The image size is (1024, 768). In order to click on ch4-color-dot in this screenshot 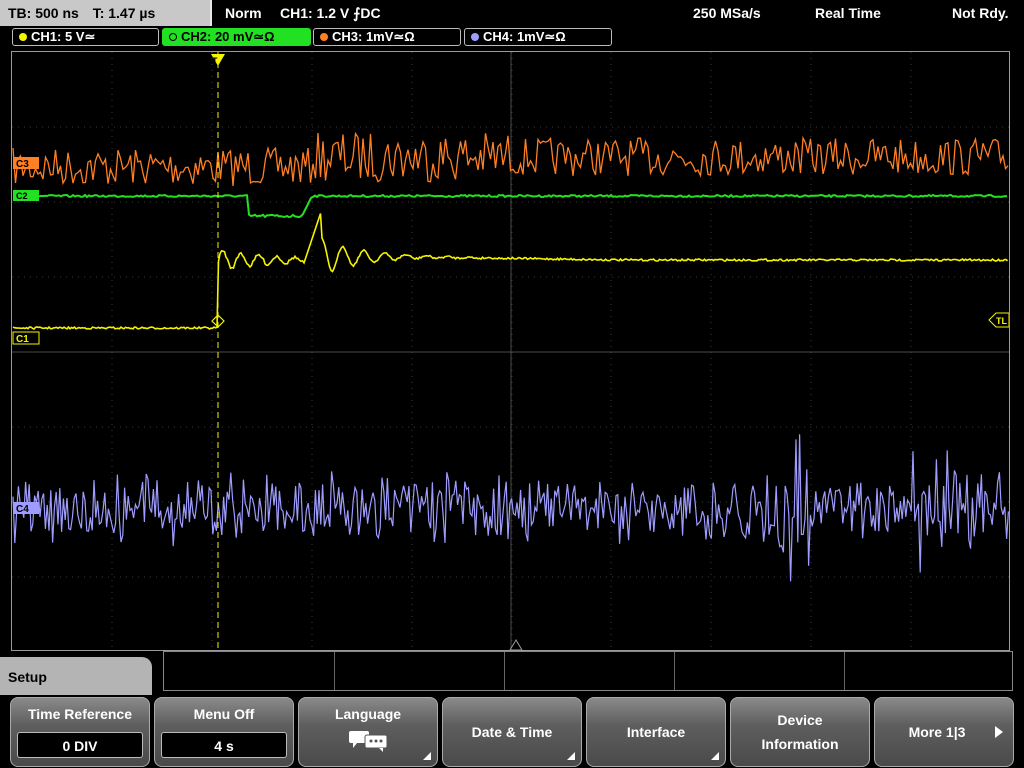, I will do `click(475, 37)`.